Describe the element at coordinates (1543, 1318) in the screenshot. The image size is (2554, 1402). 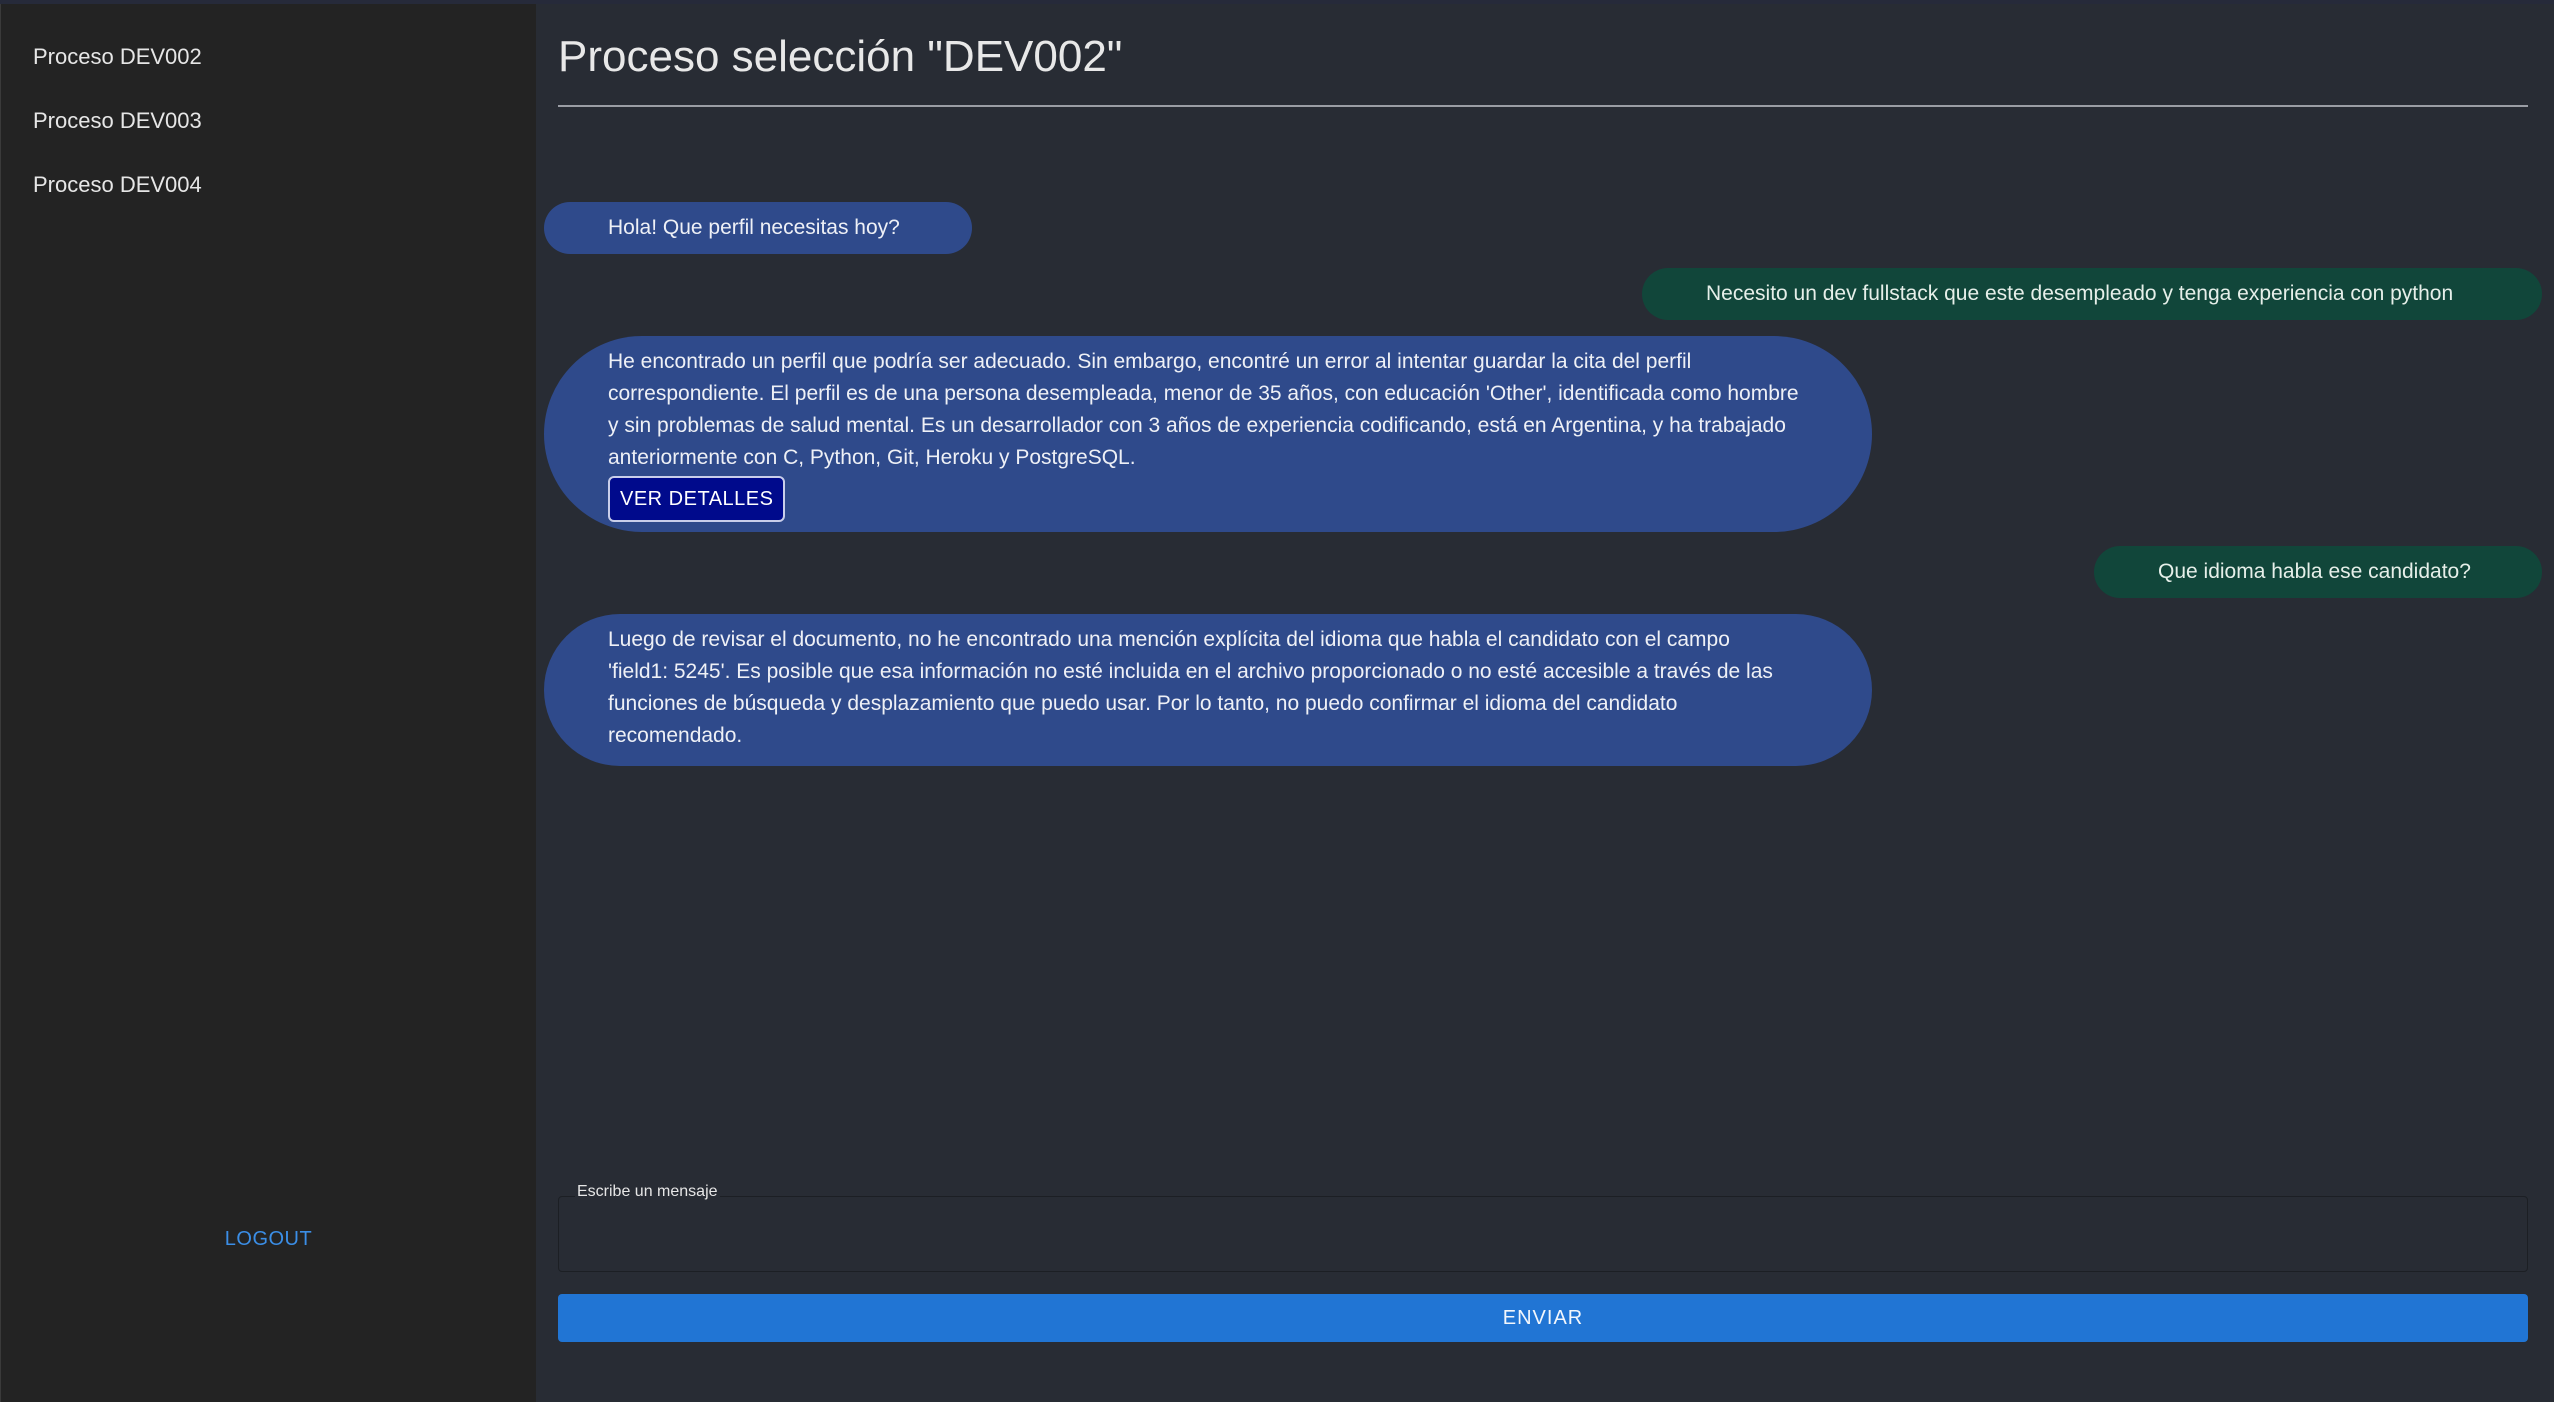
I see `send-button: ENVIAR` at that location.